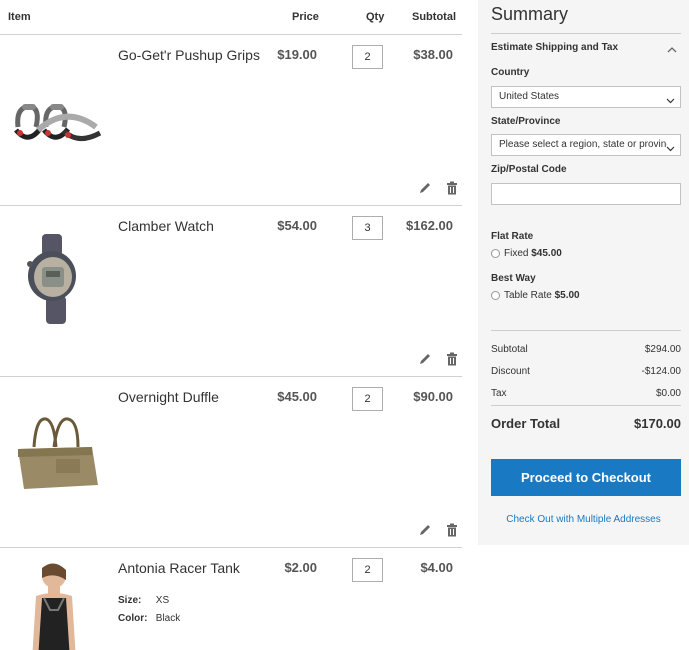 The height and width of the screenshot is (650, 689). What do you see at coordinates (56, 605) in the screenshot?
I see `tank-top-image` at bounding box center [56, 605].